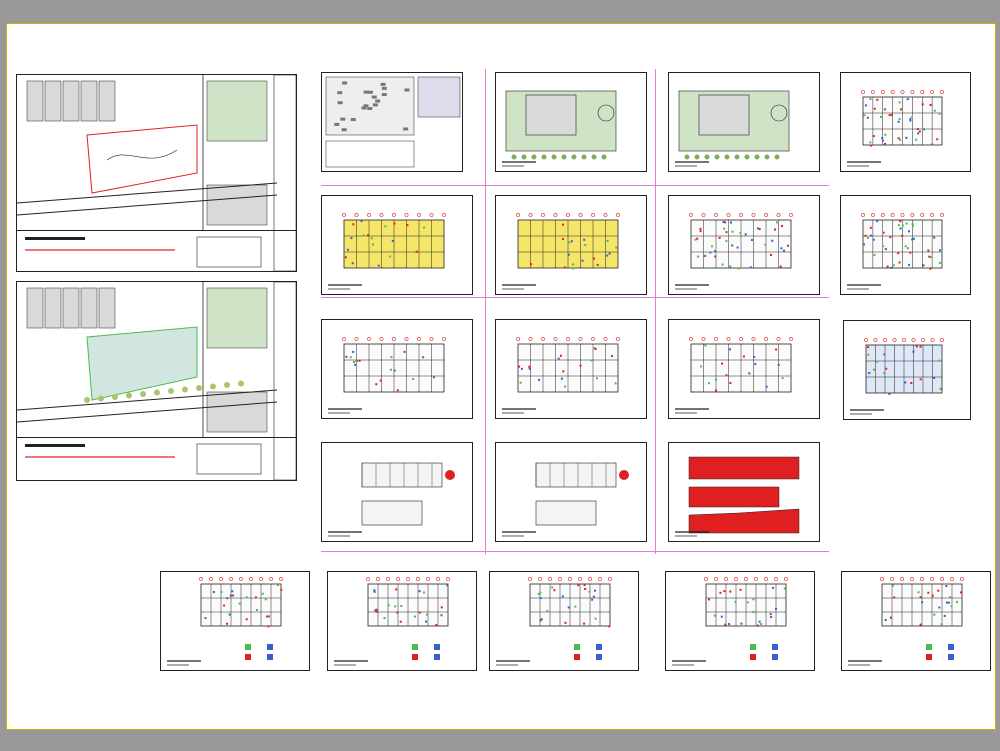 The height and width of the screenshot is (751, 1000). I want to click on floor-plan-a, so click(397, 245).